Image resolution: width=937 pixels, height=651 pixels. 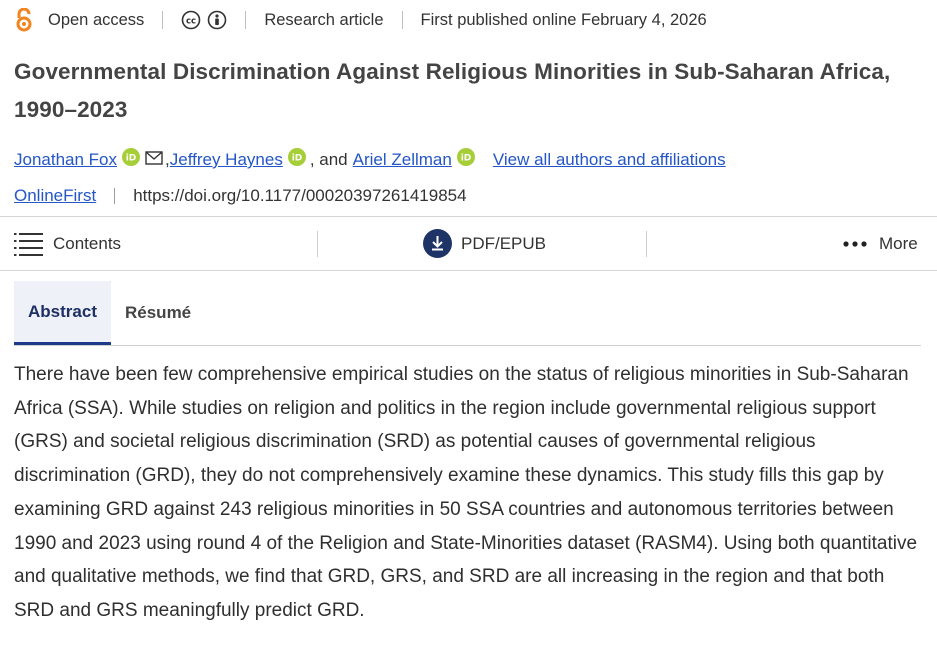 I want to click on pdf-epub-label: PDF/EPUB, so click(x=504, y=243).